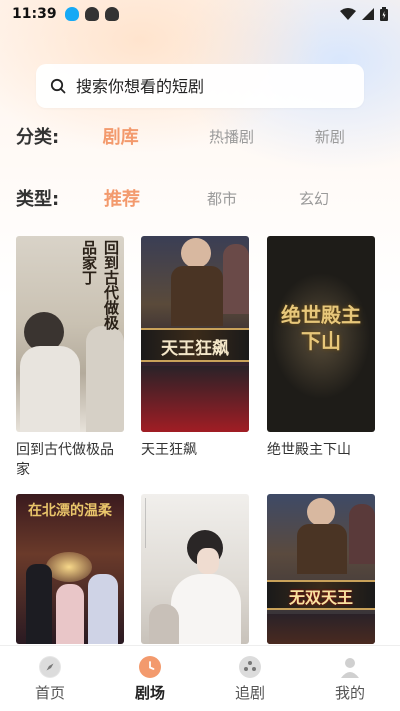  I want to click on bottom-tab-bar: 首页 剧场 追剧 我的, so click(200, 678).